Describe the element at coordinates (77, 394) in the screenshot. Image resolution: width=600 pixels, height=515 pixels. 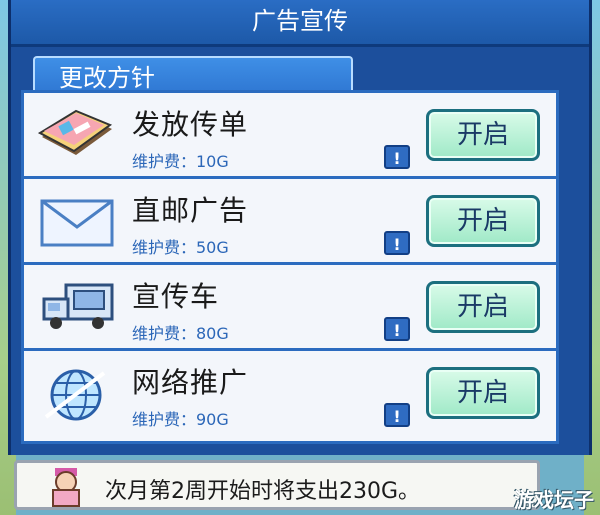
I see `globe-icon` at that location.